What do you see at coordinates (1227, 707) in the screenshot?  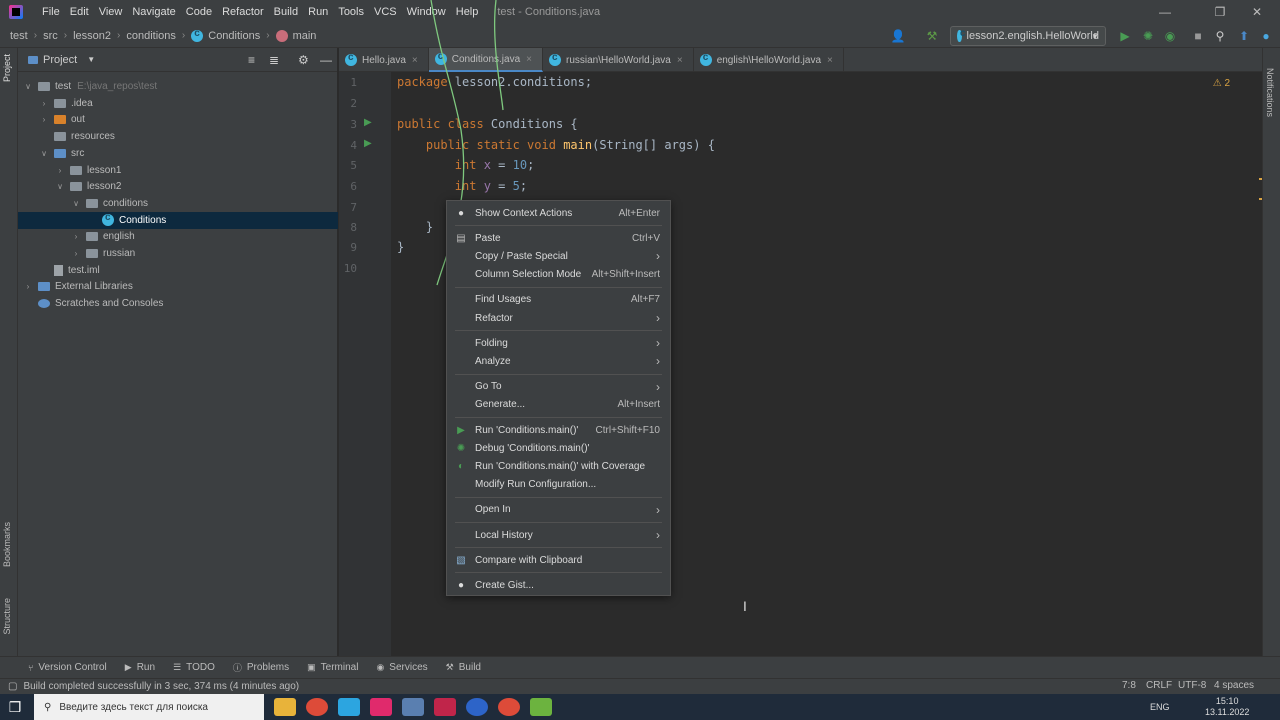 I see `tray-clock: 15:10 13.11.2022` at bounding box center [1227, 707].